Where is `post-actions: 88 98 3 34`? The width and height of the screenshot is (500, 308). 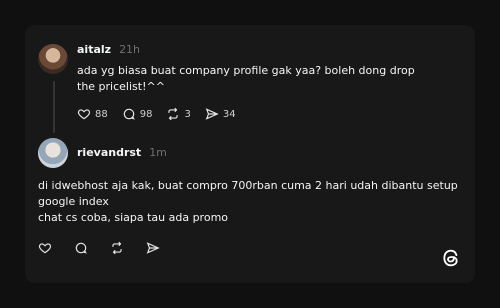 post-actions: 88 98 3 34 is located at coordinates (156, 114).